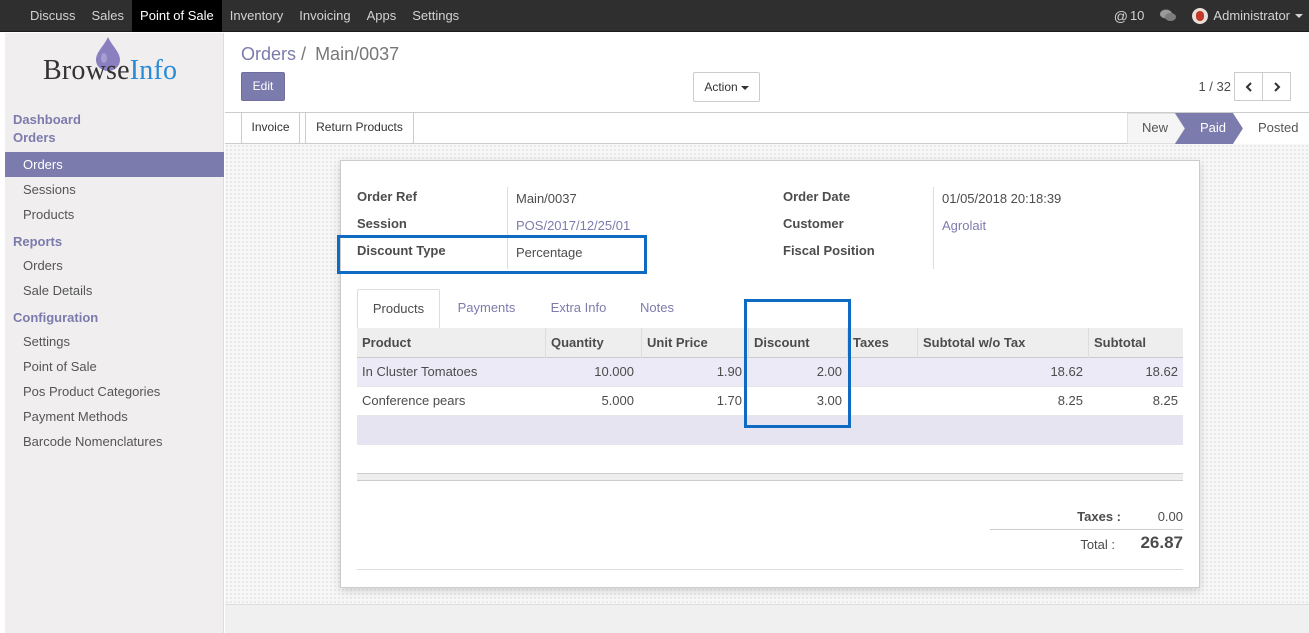  I want to click on invoice-button: Invoice, so click(270, 128).